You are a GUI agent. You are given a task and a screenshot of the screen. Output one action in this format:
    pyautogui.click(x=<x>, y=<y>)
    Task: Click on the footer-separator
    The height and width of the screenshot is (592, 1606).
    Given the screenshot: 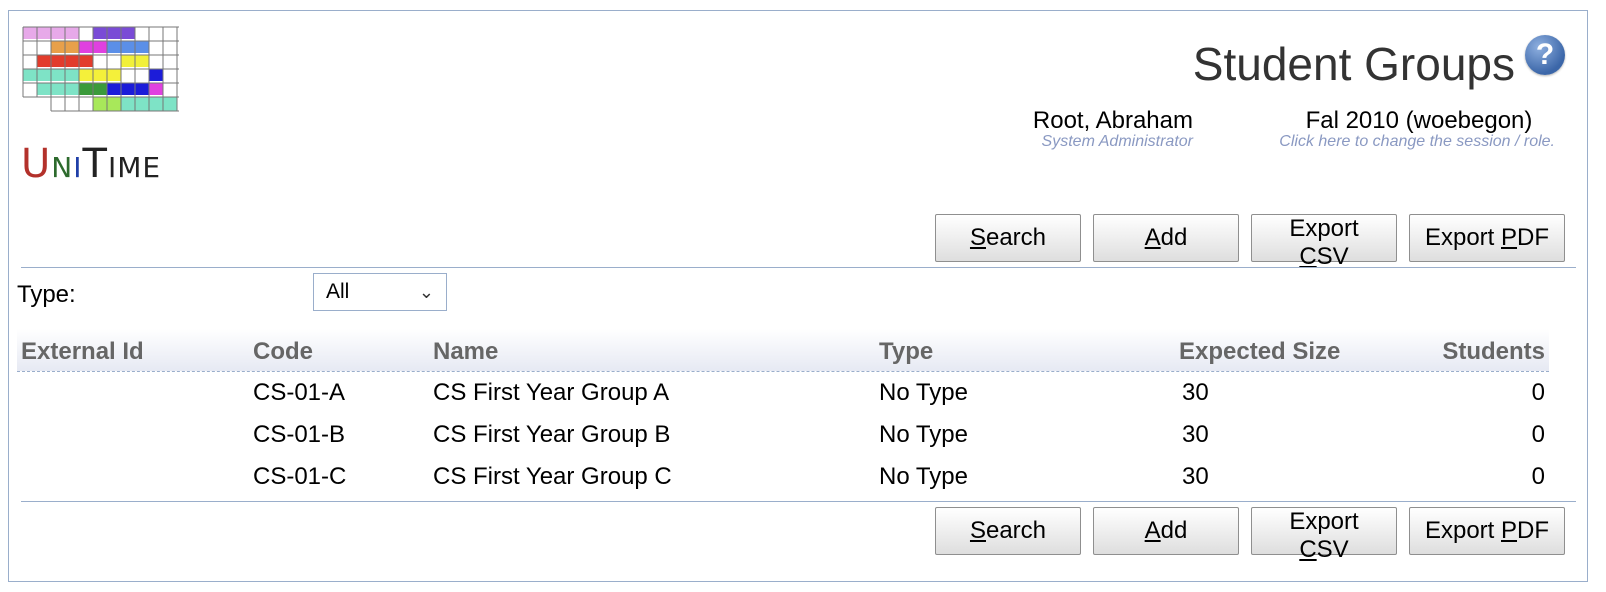 What is the action you would take?
    pyautogui.click(x=798, y=501)
    